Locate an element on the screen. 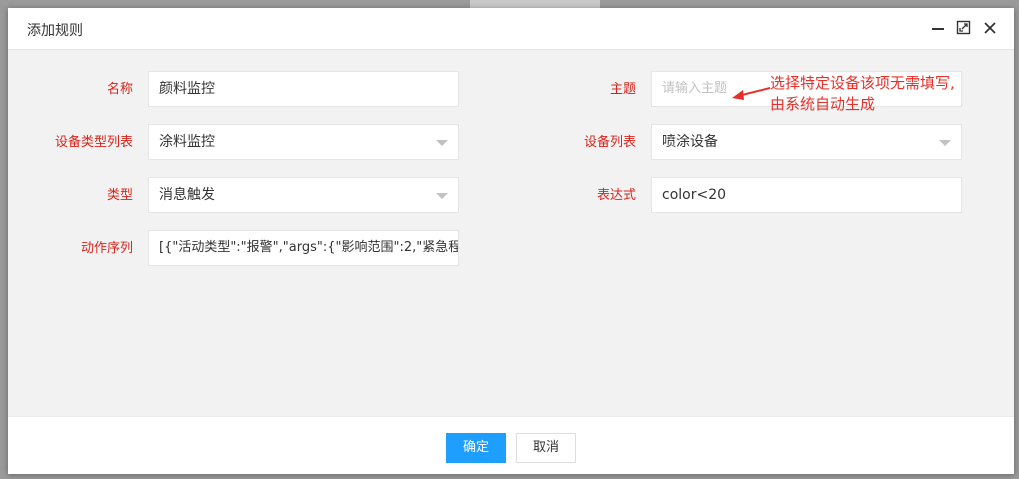 The image size is (1019, 479). maximize-icon is located at coordinates (964, 28).